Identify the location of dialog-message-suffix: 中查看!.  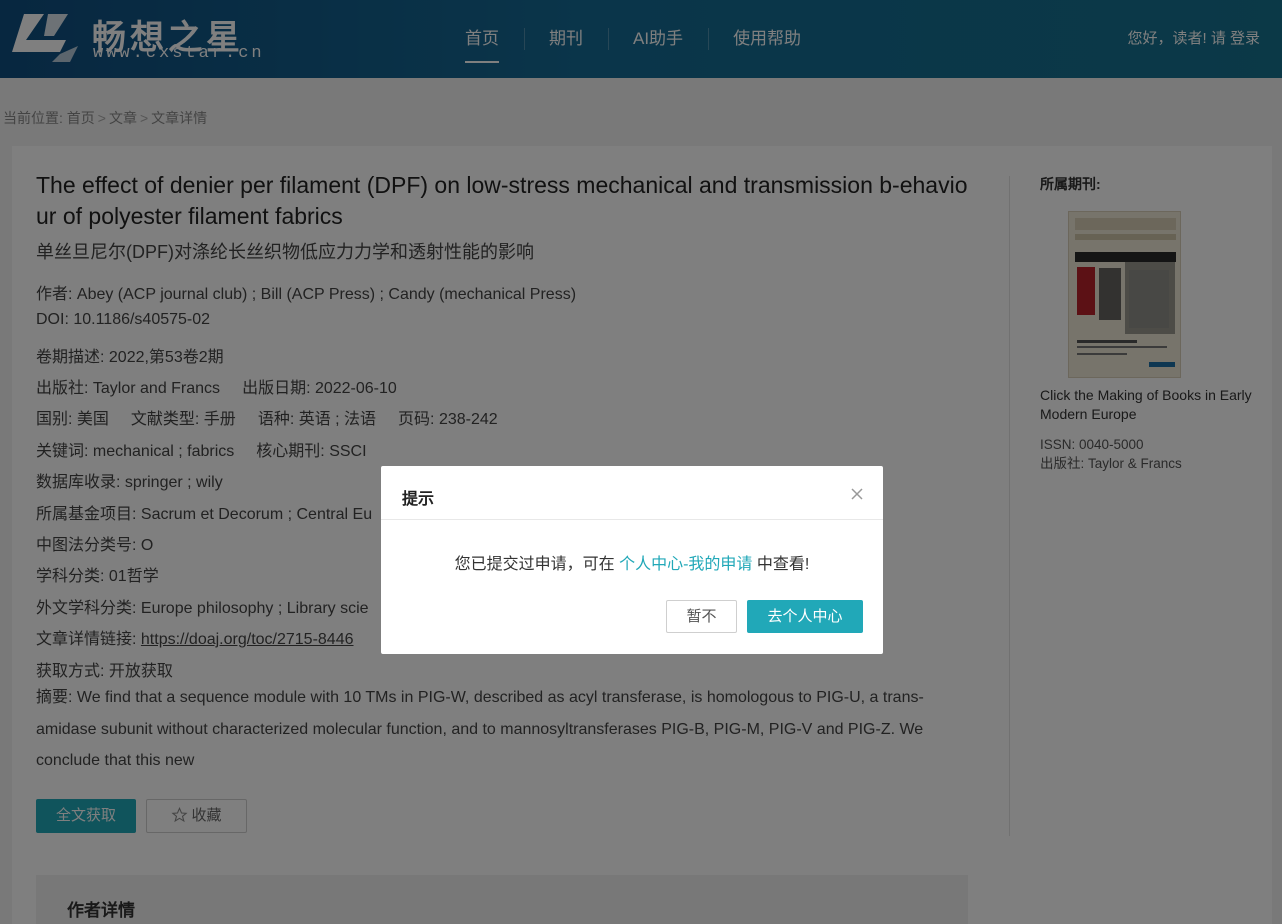
(781, 564).